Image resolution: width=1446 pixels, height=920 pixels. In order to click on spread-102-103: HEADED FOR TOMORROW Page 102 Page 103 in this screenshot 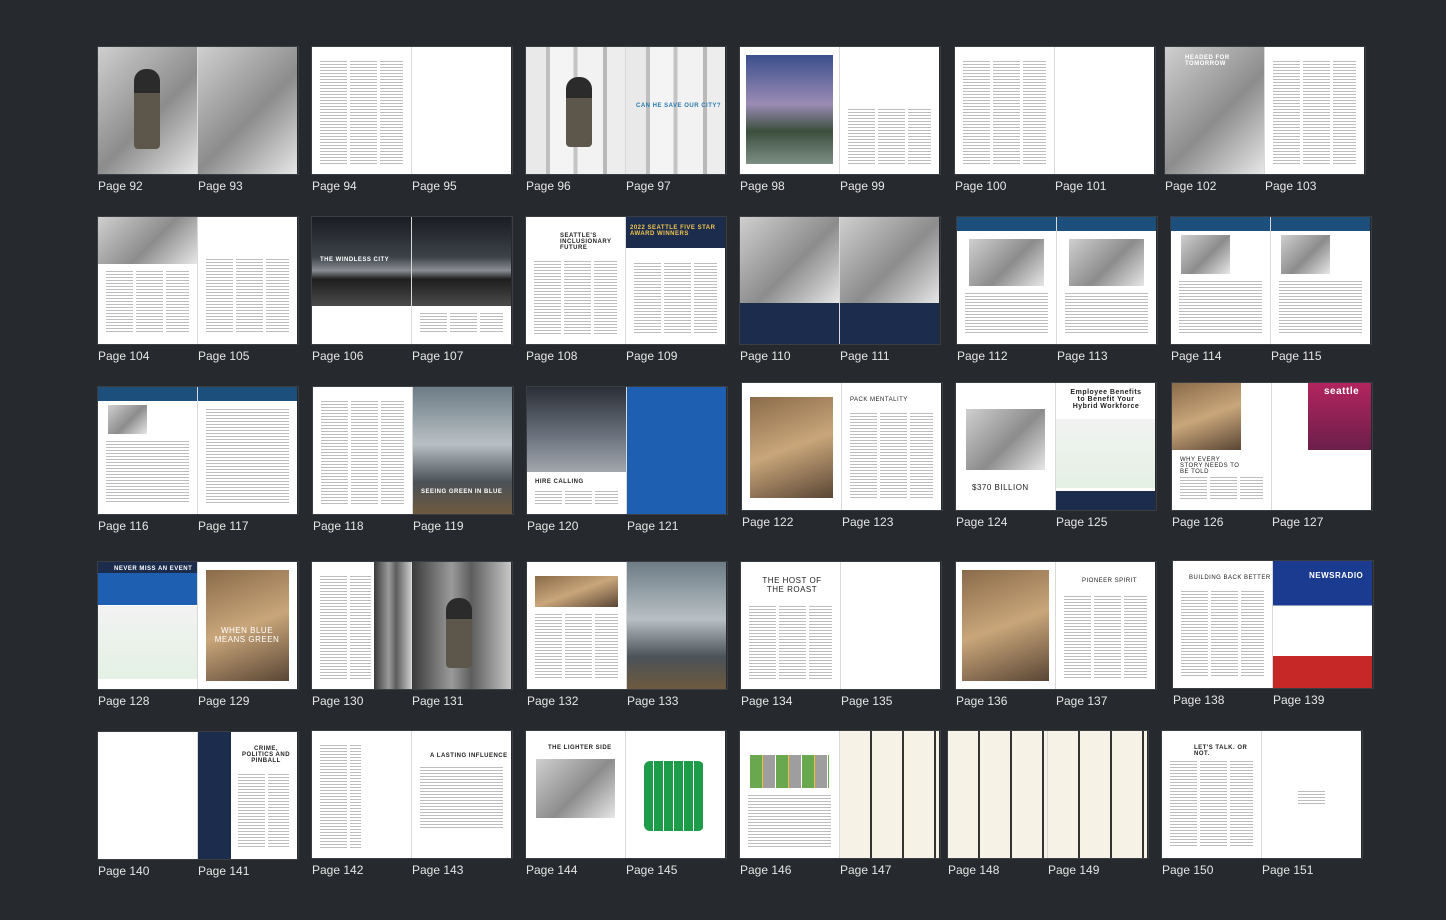, I will do `click(1265, 120)`.